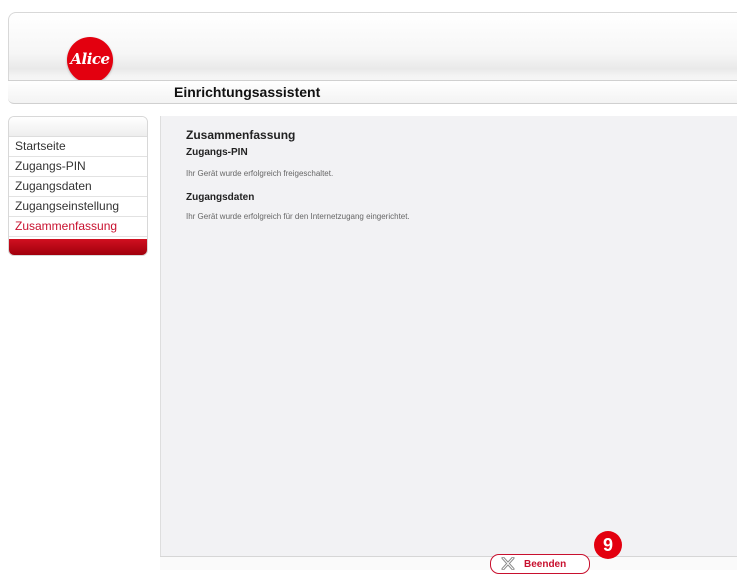 This screenshot has width=737, height=575. Describe the element at coordinates (220, 197) in the screenshot. I see `section-heading-zugangsdaten: Zugangsdaten` at that location.